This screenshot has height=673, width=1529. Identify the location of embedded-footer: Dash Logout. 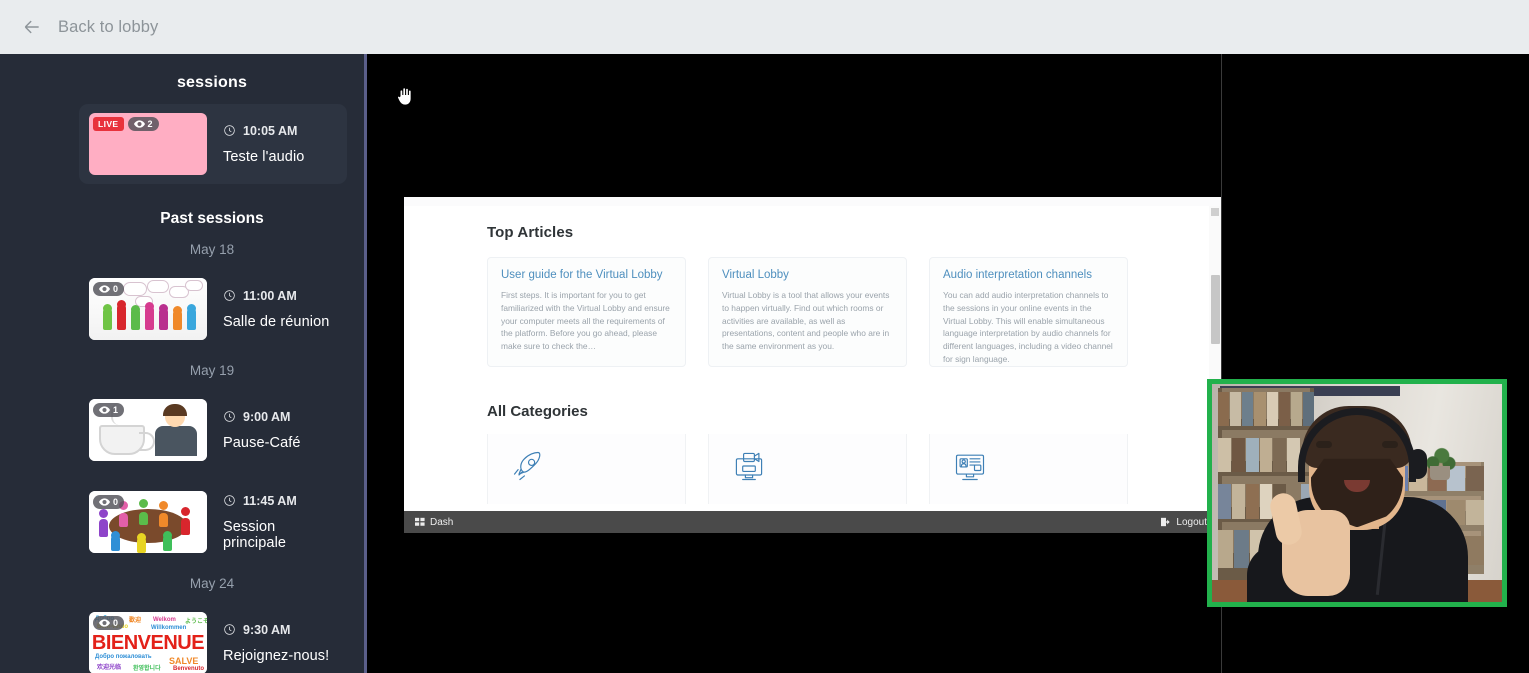
(812, 522).